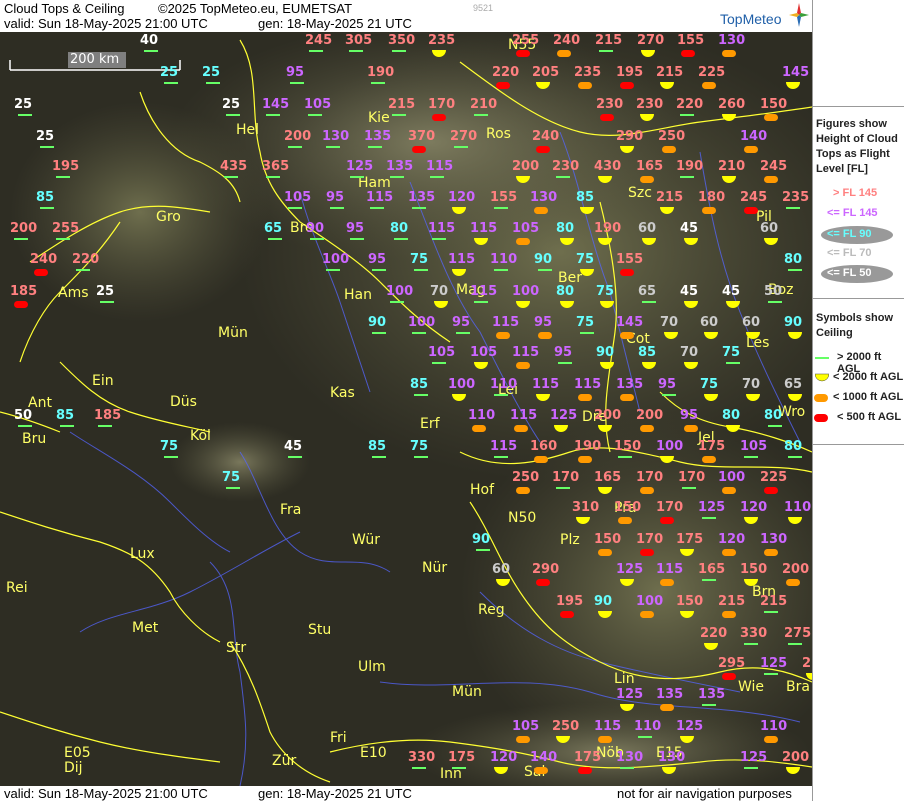 This screenshot has height=801, width=904. Describe the element at coordinates (526, 40) in the screenshot. I see `cloud-top-value: 255` at that location.